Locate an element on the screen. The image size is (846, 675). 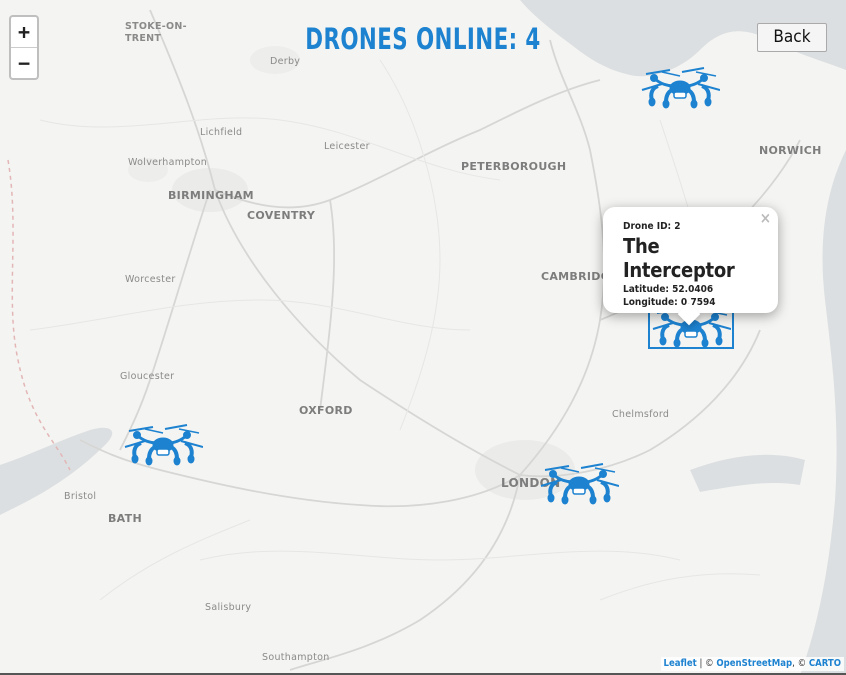
popup-longitude: Longitude: 0.7594 is located at coordinates (669, 302).